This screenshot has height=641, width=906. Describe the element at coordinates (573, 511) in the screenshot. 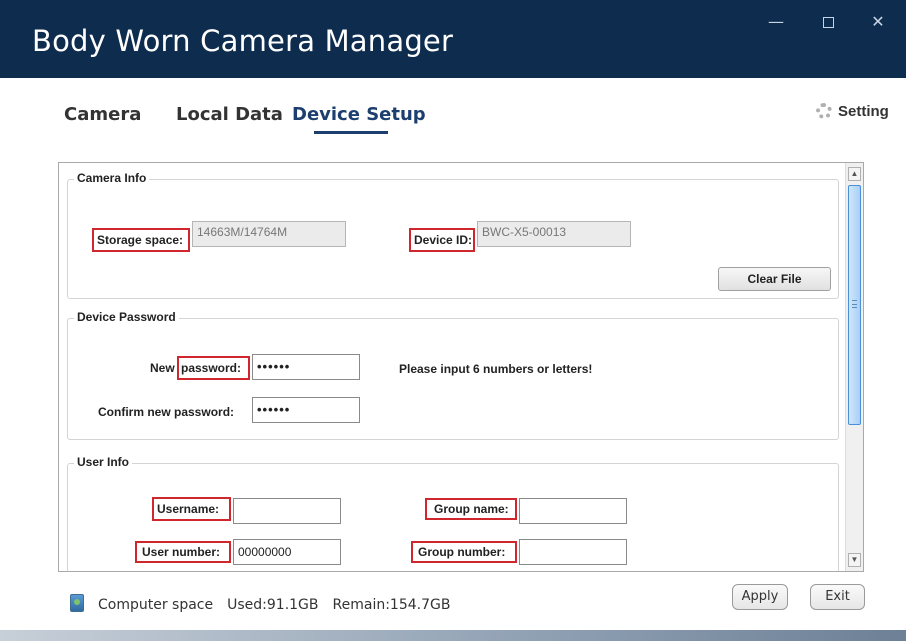

I see `group-name-input` at that location.